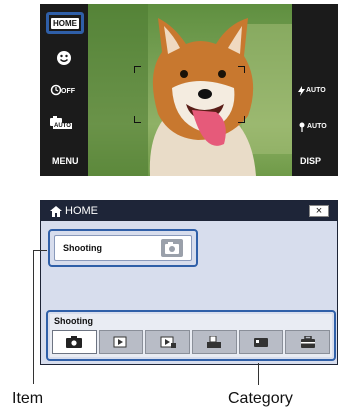  I want to click on item-shooting: Shooting, so click(123, 248).